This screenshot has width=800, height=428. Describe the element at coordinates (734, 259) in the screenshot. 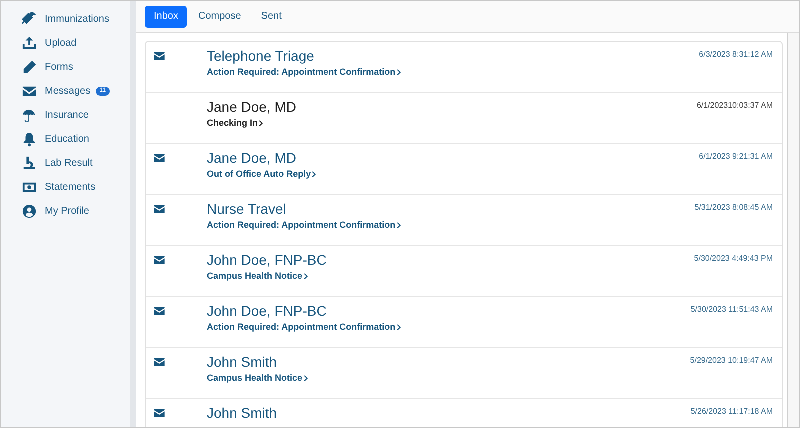

I see `message-date: 5/30/2023 4:49:43 PM` at that location.